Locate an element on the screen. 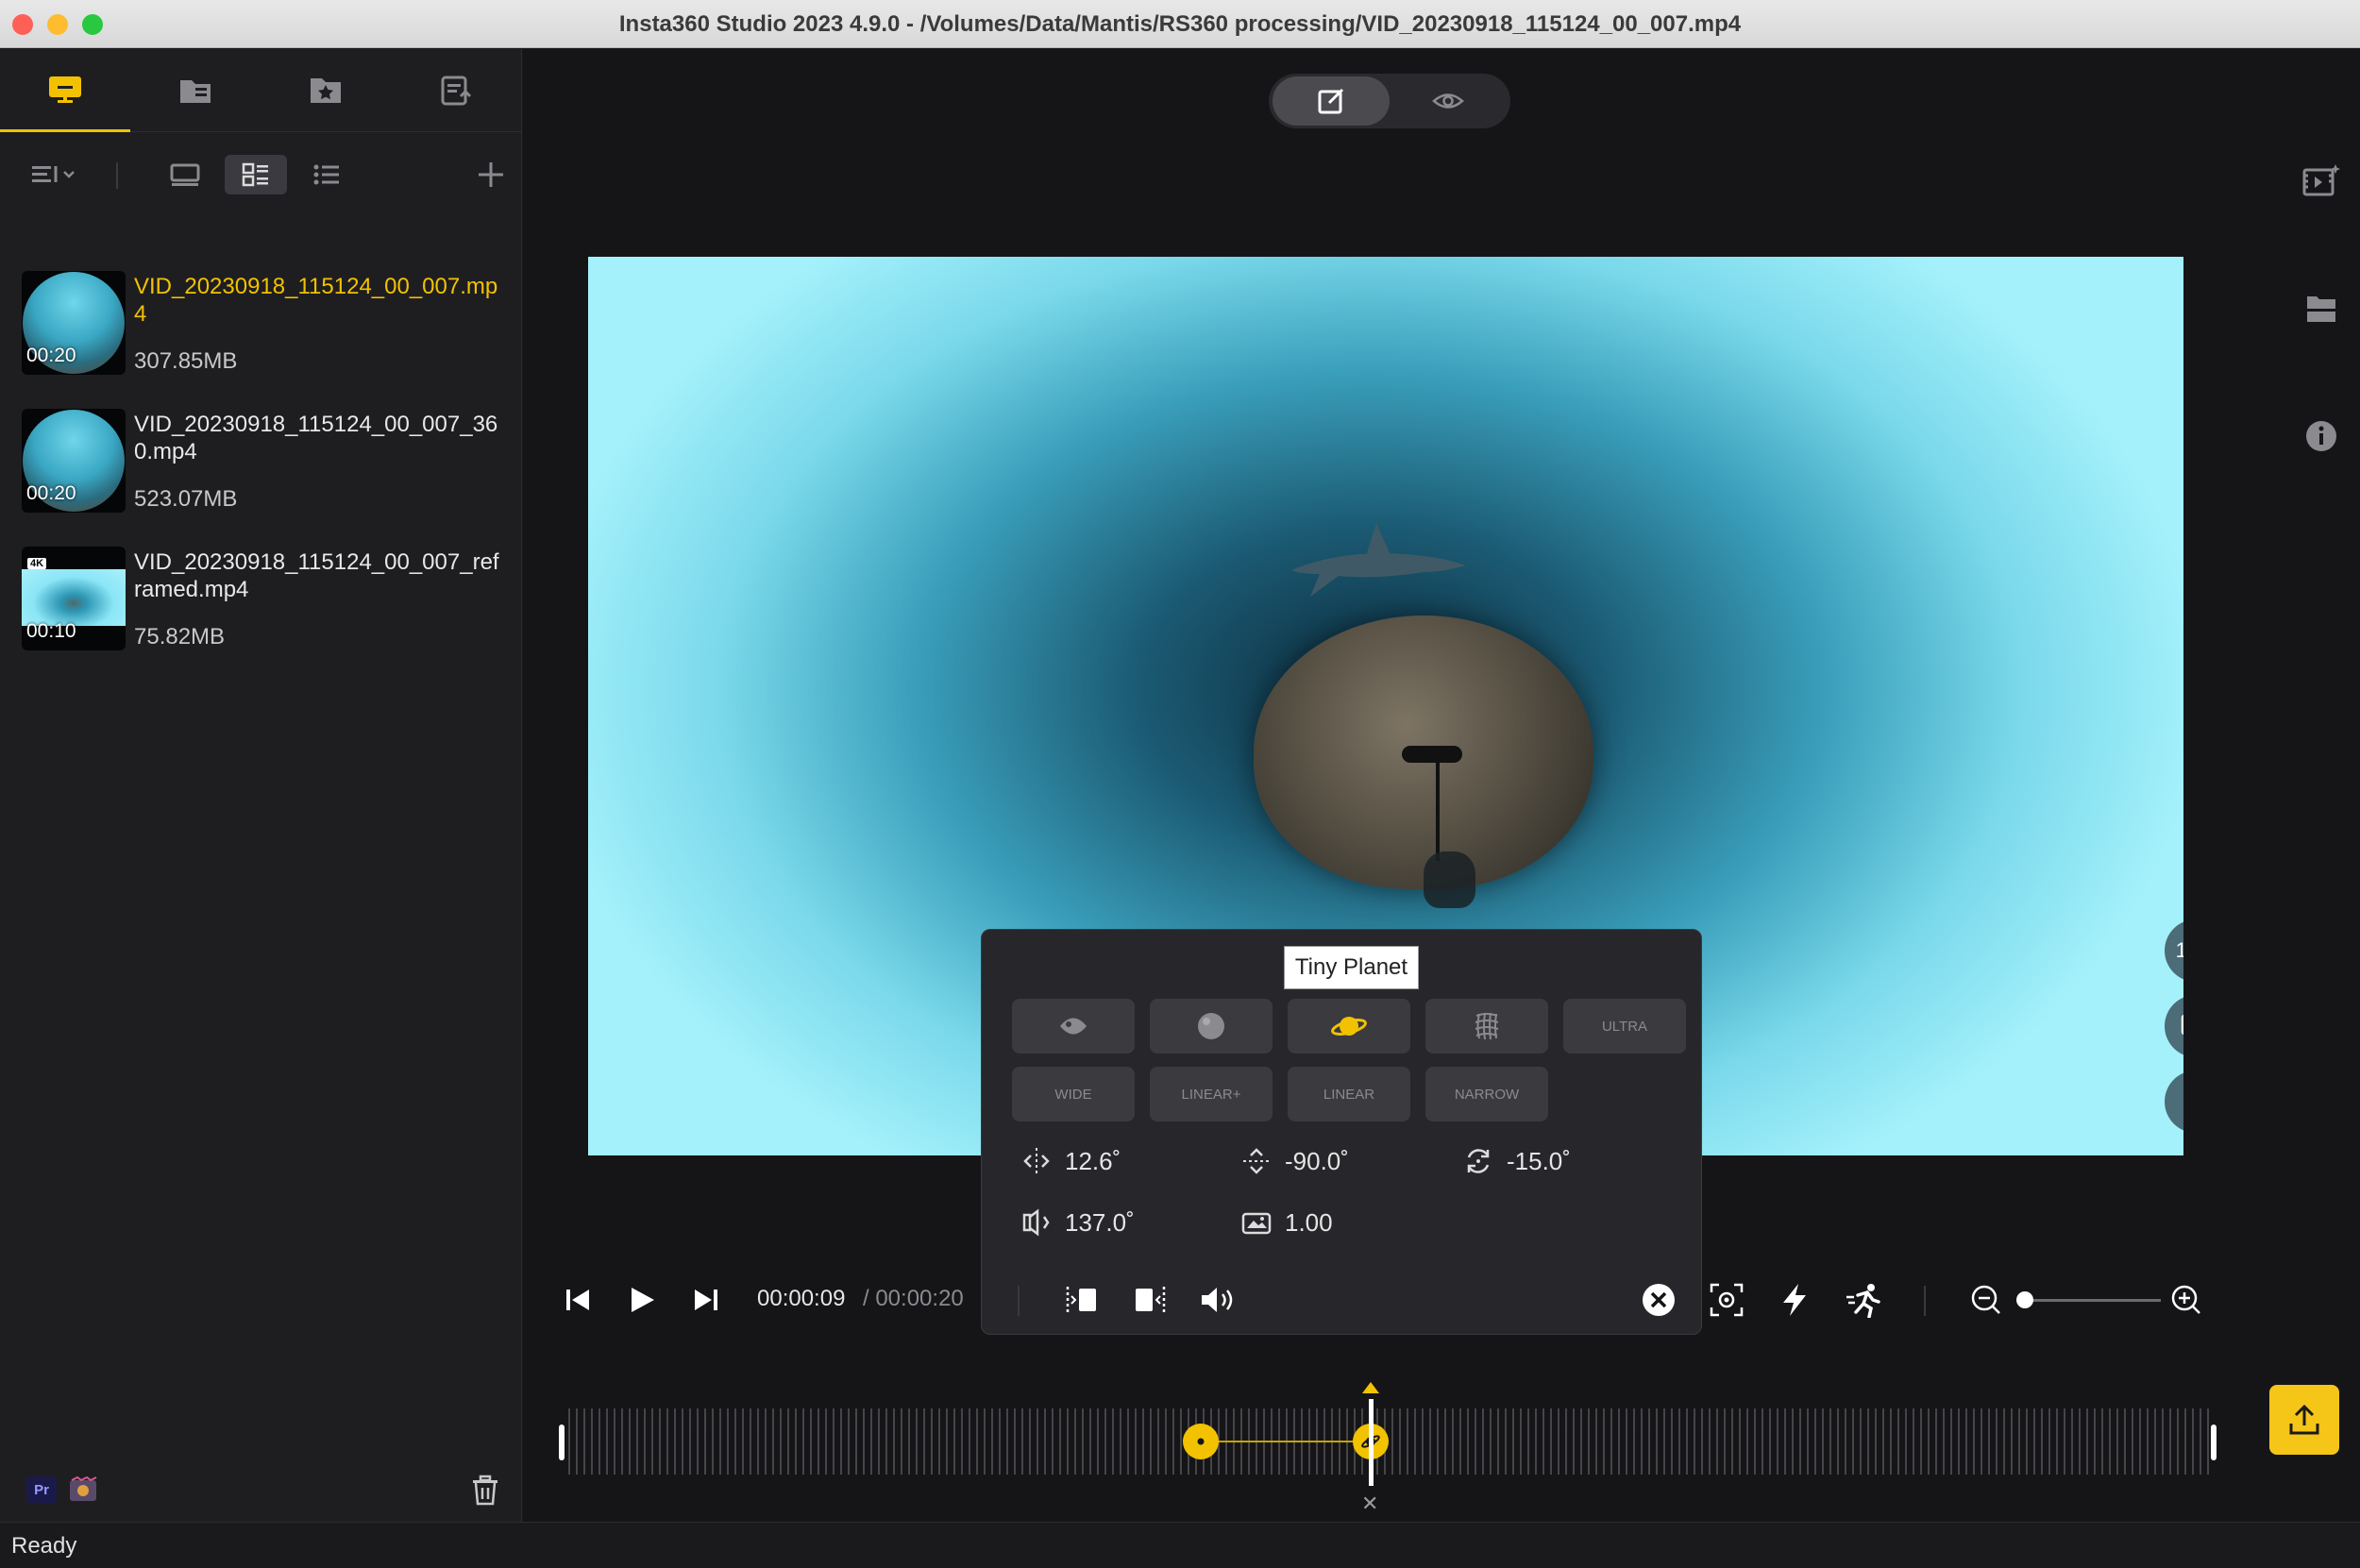 This screenshot has width=2360, height=1568. fov-param: 137.0˚ is located at coordinates (1078, 1223).